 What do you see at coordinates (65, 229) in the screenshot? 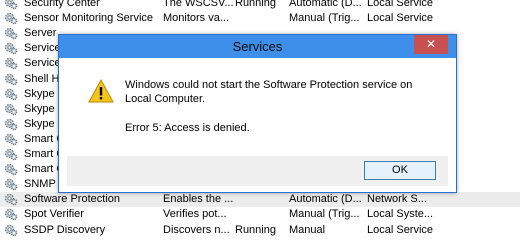
I see `service-name: SSDP Discovery` at bounding box center [65, 229].